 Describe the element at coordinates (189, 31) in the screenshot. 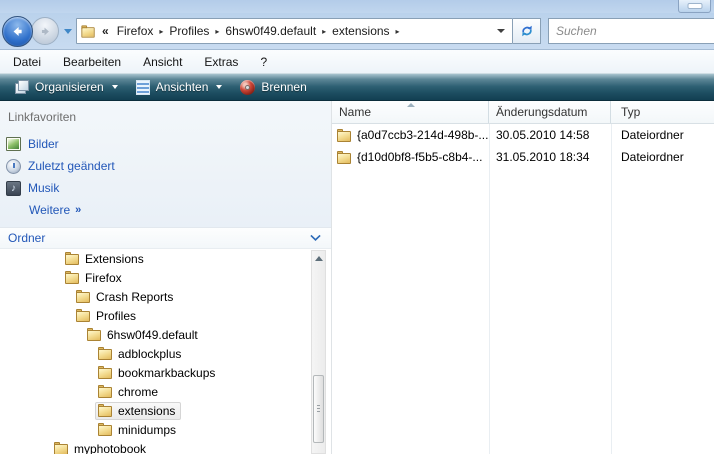

I see `breadcrumb-segment-profiles: Profiles` at that location.